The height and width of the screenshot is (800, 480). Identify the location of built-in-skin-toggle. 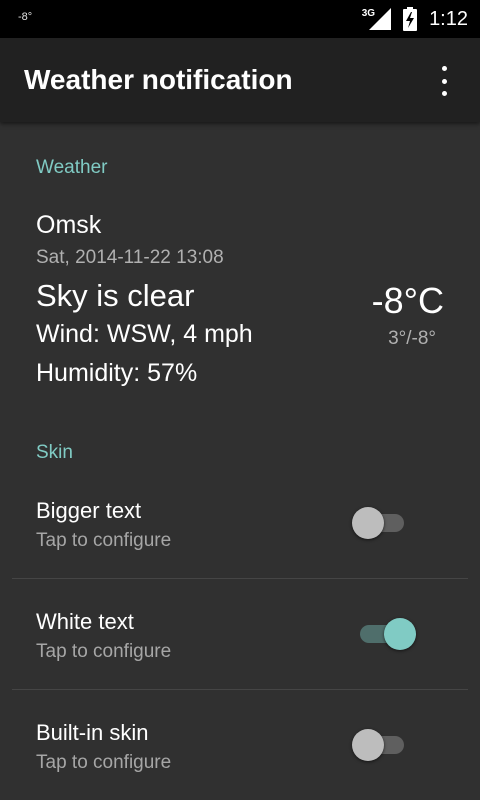
(382, 744).